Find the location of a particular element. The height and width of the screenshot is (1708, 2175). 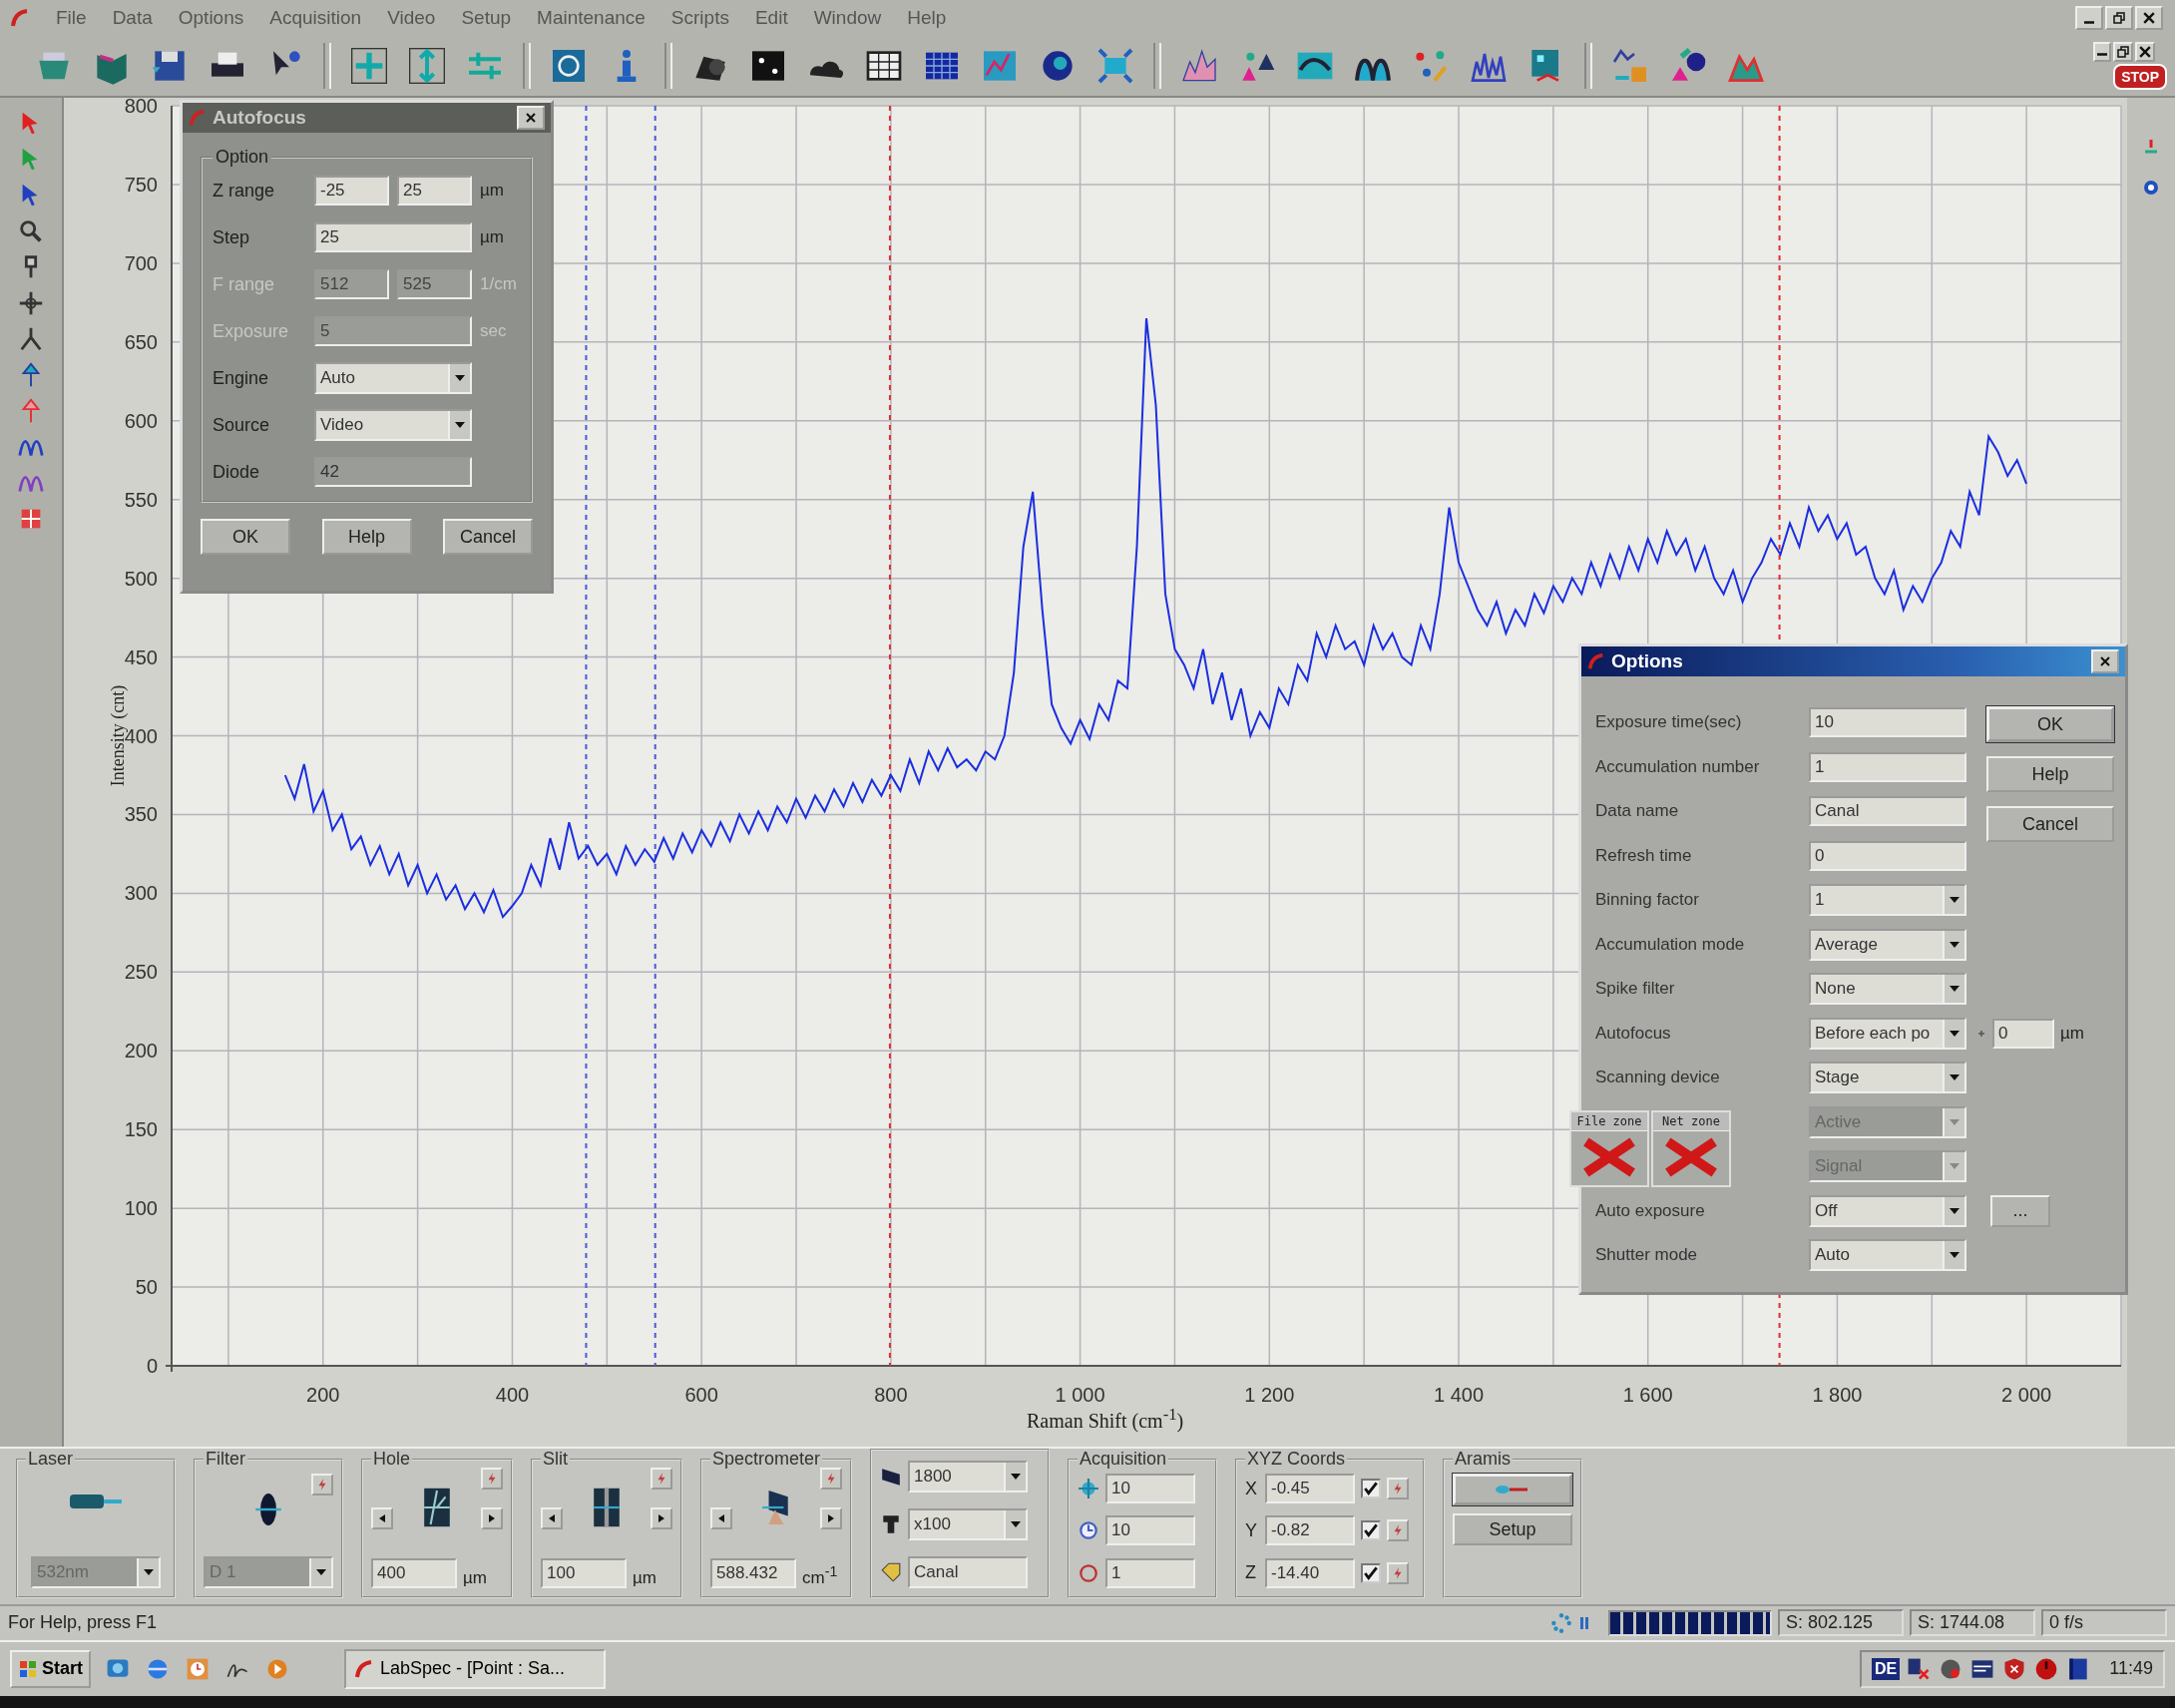

menu-item: Maintenance is located at coordinates (591, 17).